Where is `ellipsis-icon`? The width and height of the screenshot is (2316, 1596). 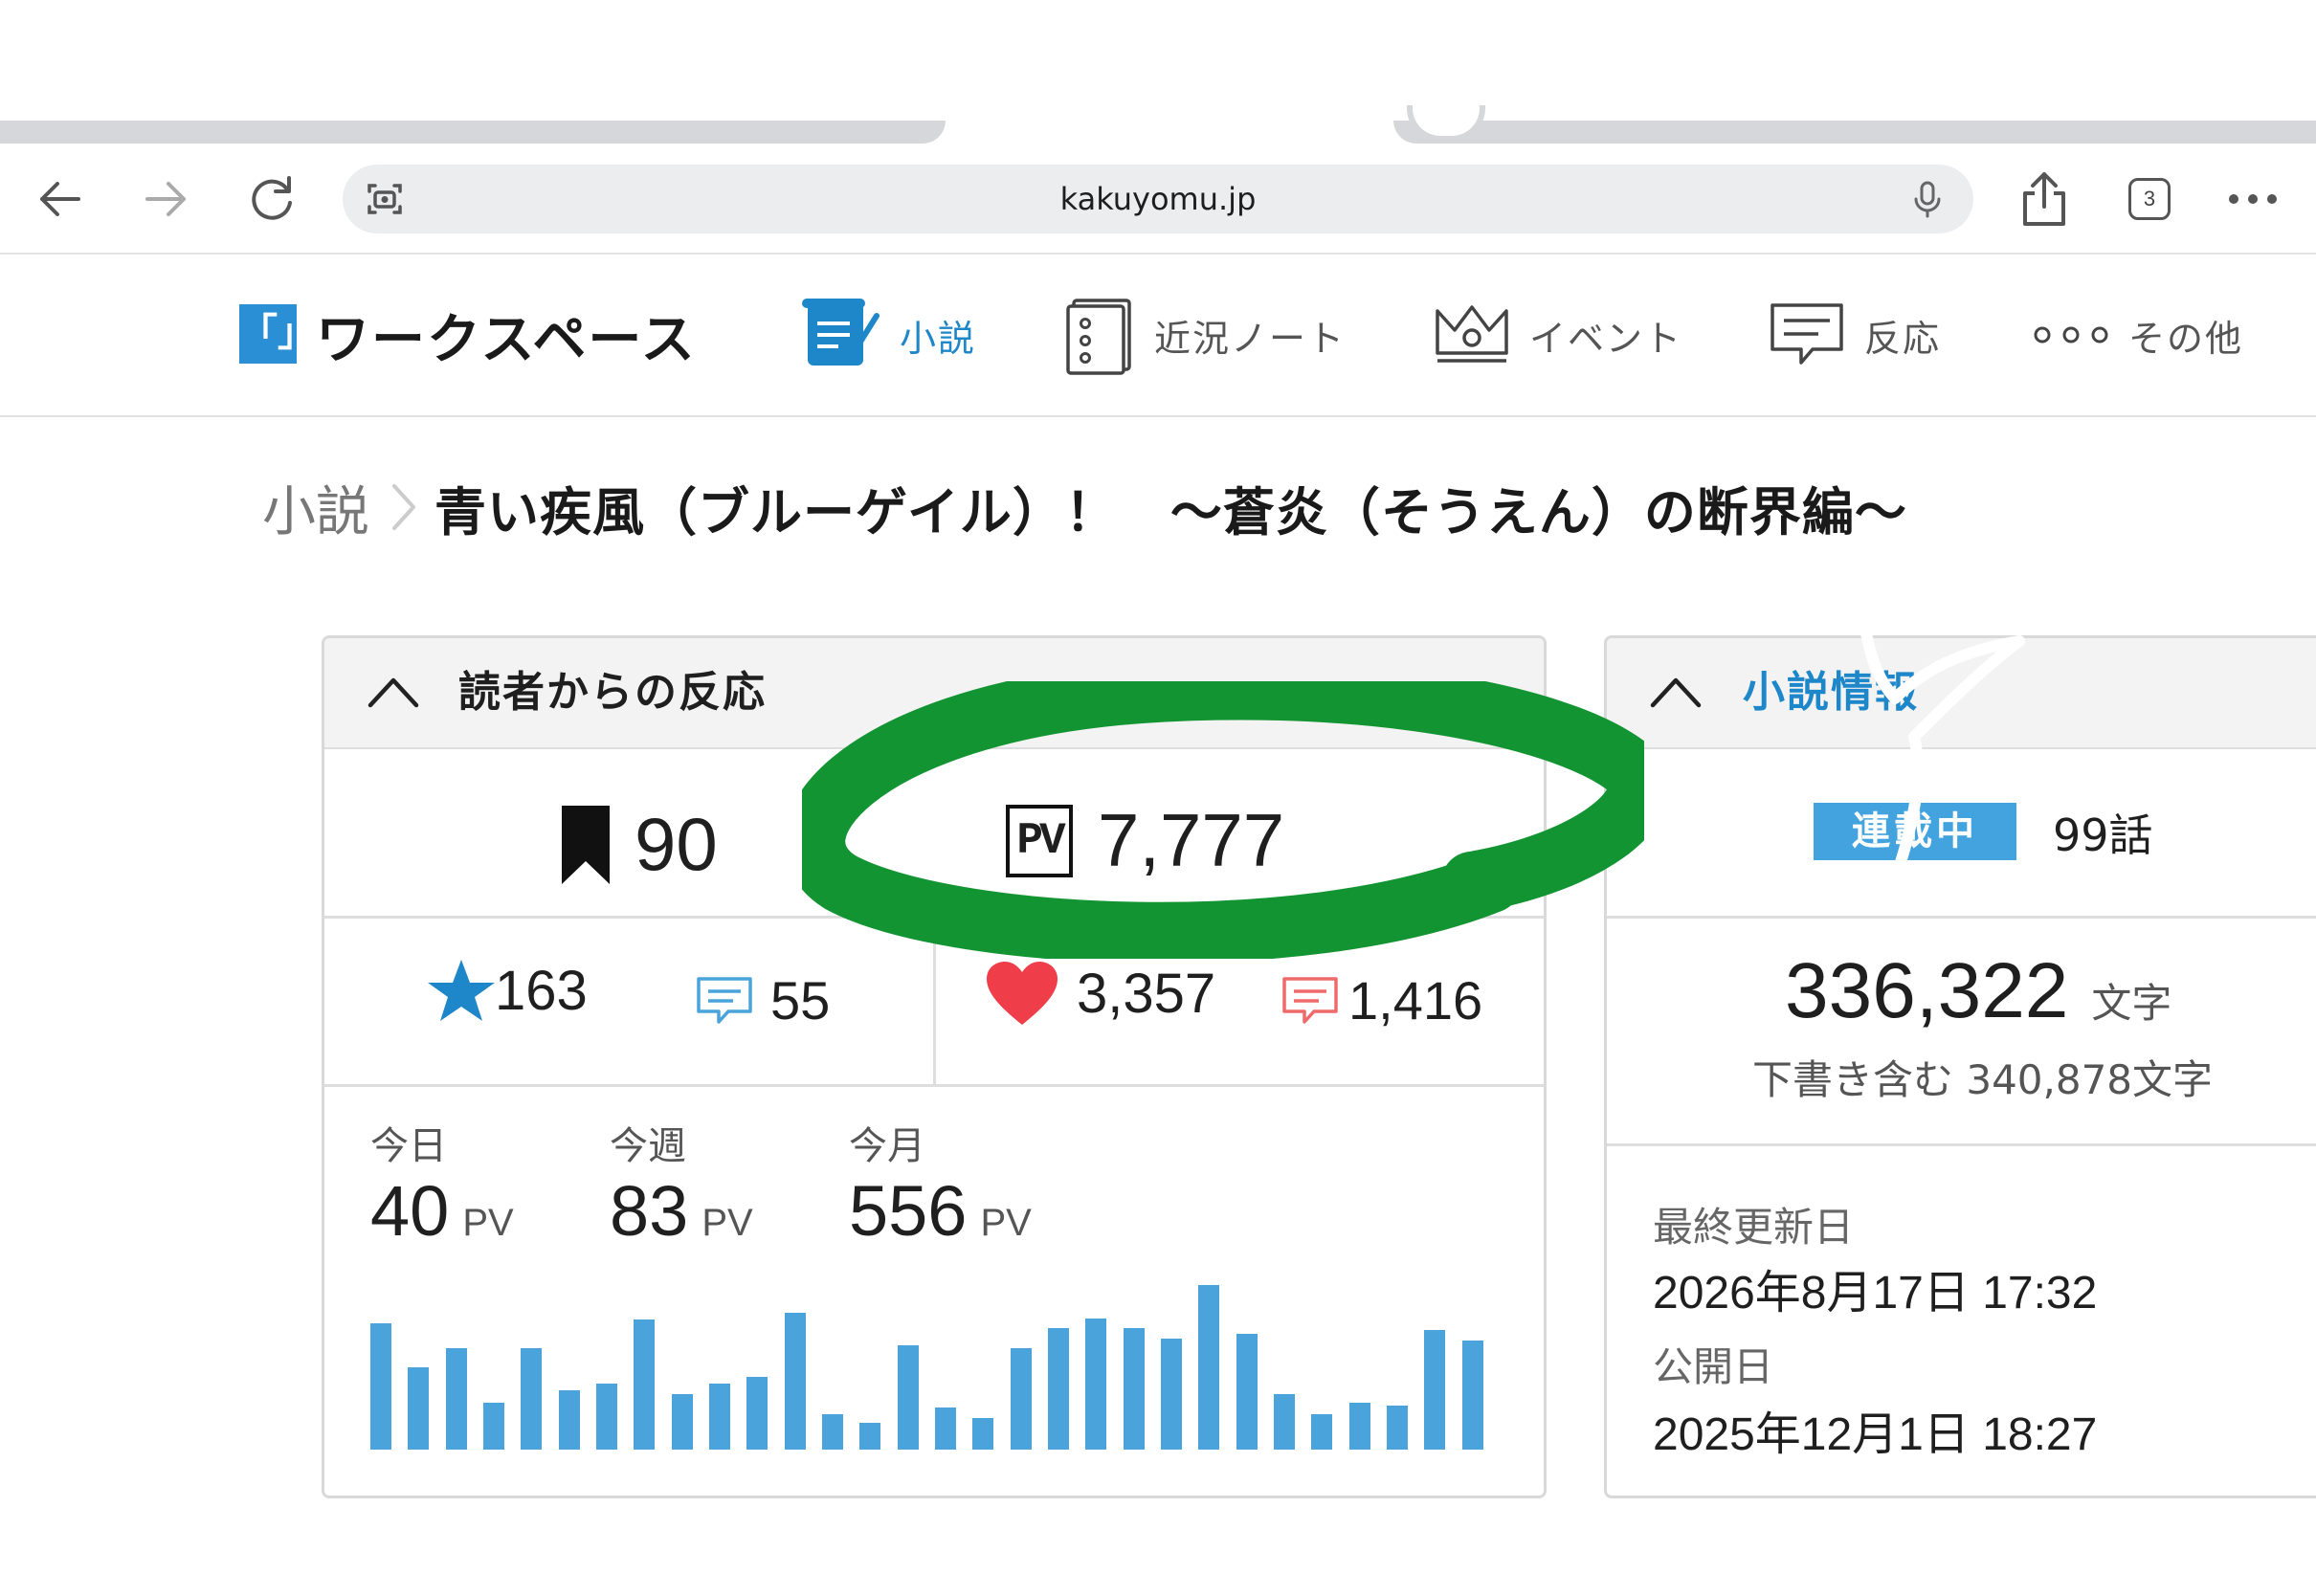 ellipsis-icon is located at coordinates (2253, 199).